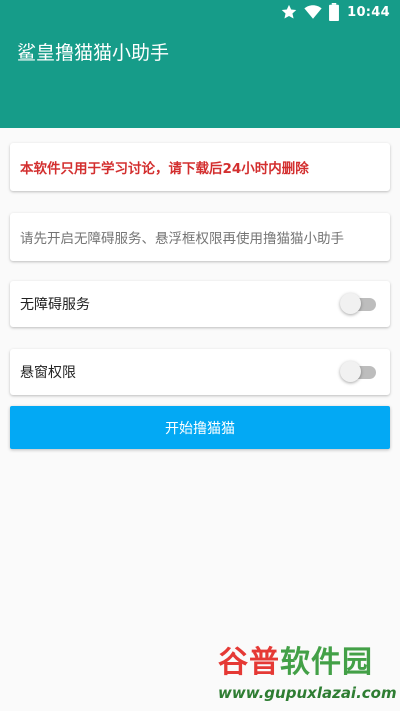  I want to click on battery-icon, so click(334, 12).